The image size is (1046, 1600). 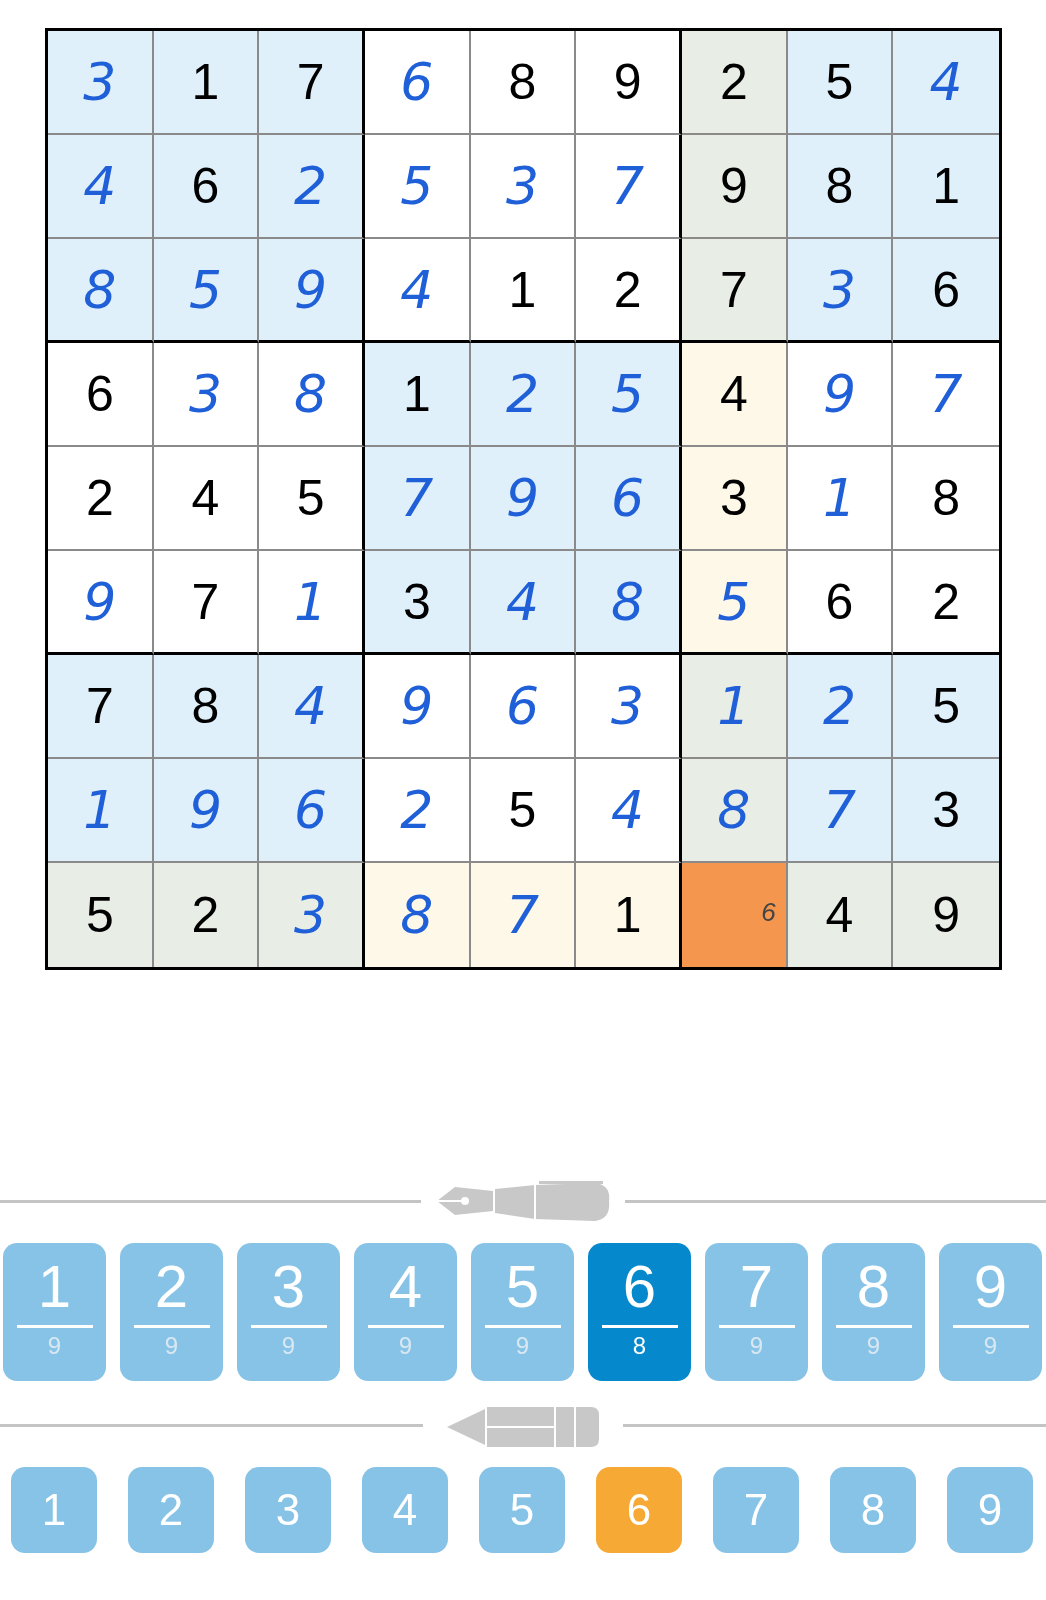 I want to click on entered-digit: 1, so click(x=311, y=601).